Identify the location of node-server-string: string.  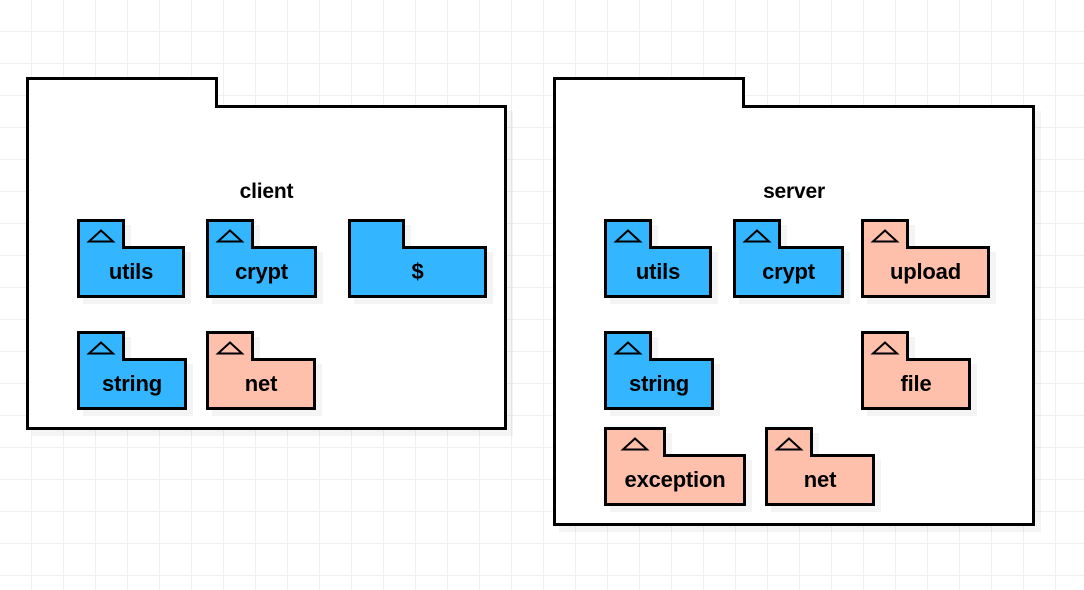
(659, 370).